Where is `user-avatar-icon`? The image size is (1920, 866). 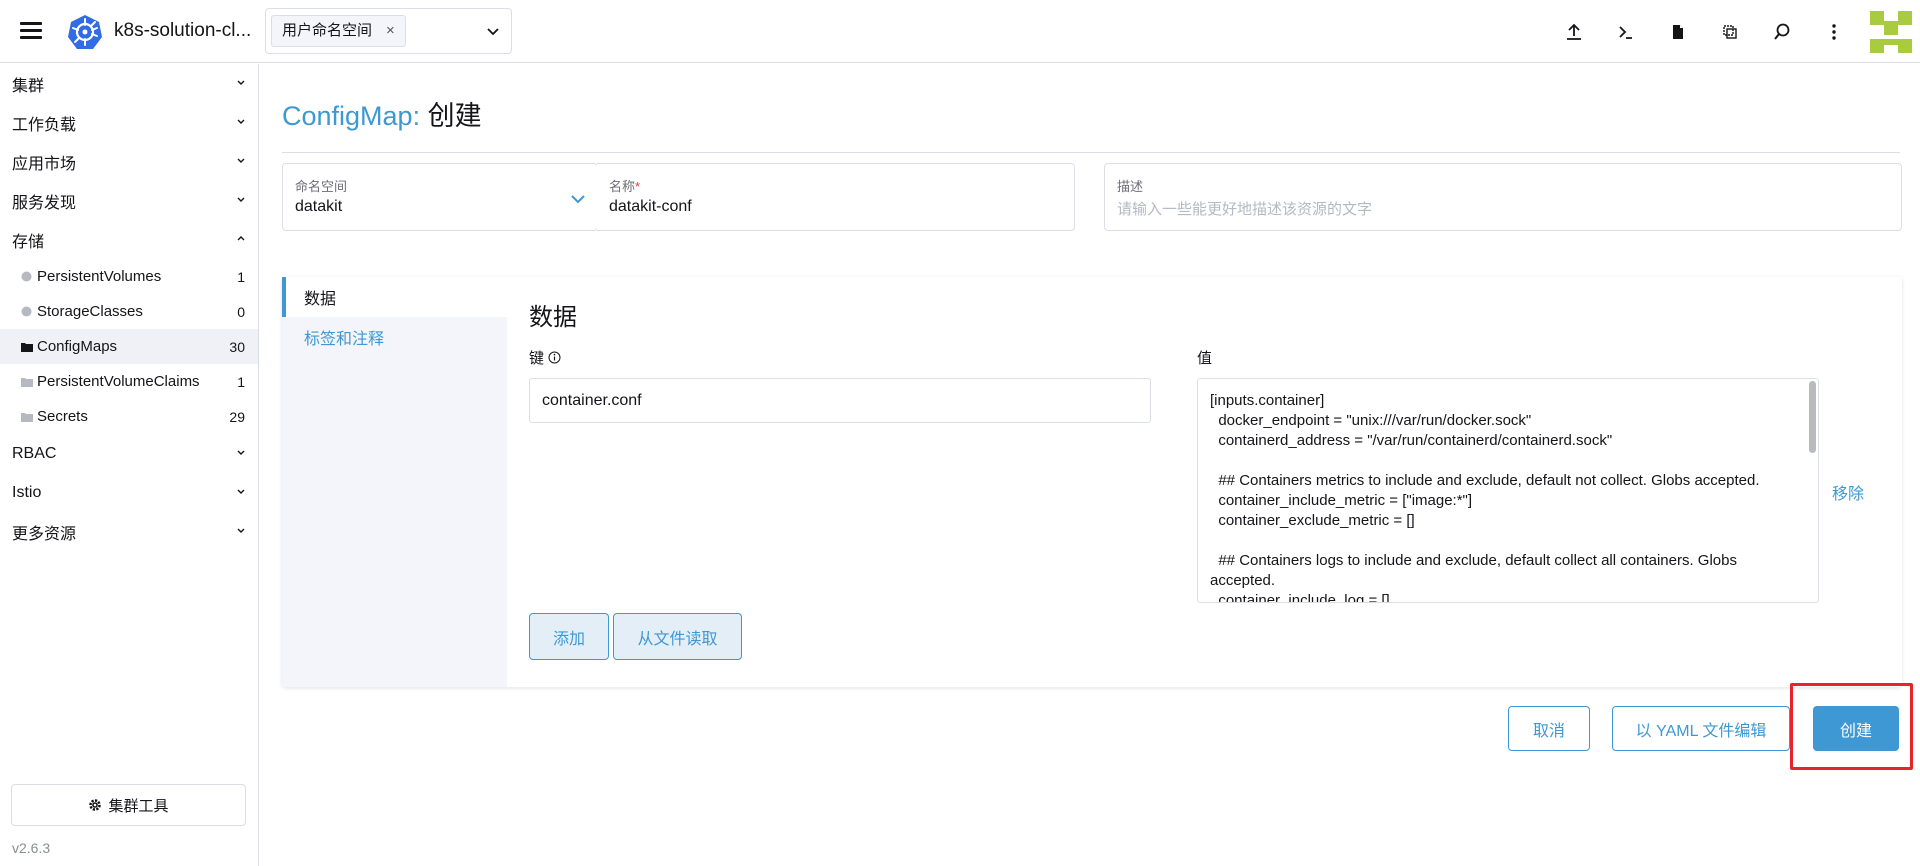
user-avatar-icon is located at coordinates (1891, 31).